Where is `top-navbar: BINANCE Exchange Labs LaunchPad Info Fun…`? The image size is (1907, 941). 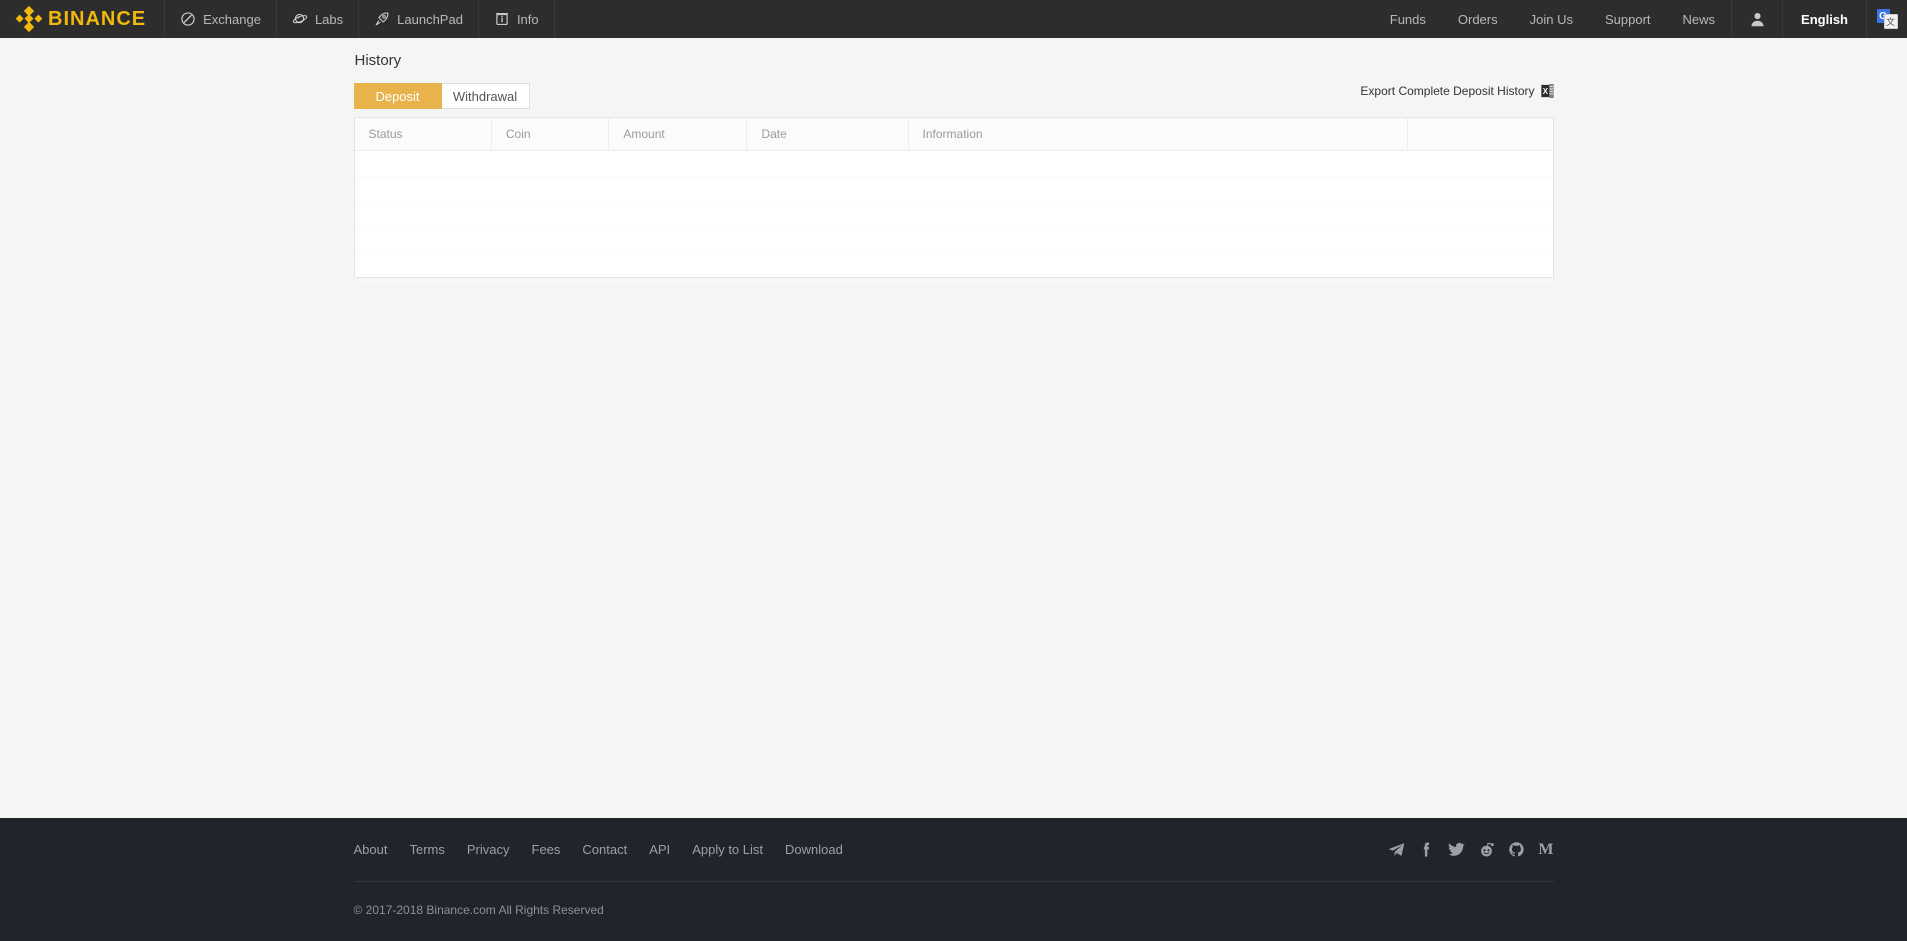
top-navbar: BINANCE Exchange Labs LaunchPad Info Fun… is located at coordinates (953, 19).